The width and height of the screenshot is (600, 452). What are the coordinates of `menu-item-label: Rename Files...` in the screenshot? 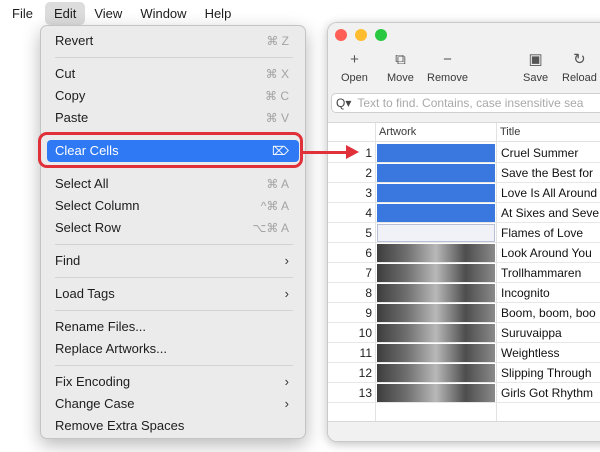 It's located at (101, 326).